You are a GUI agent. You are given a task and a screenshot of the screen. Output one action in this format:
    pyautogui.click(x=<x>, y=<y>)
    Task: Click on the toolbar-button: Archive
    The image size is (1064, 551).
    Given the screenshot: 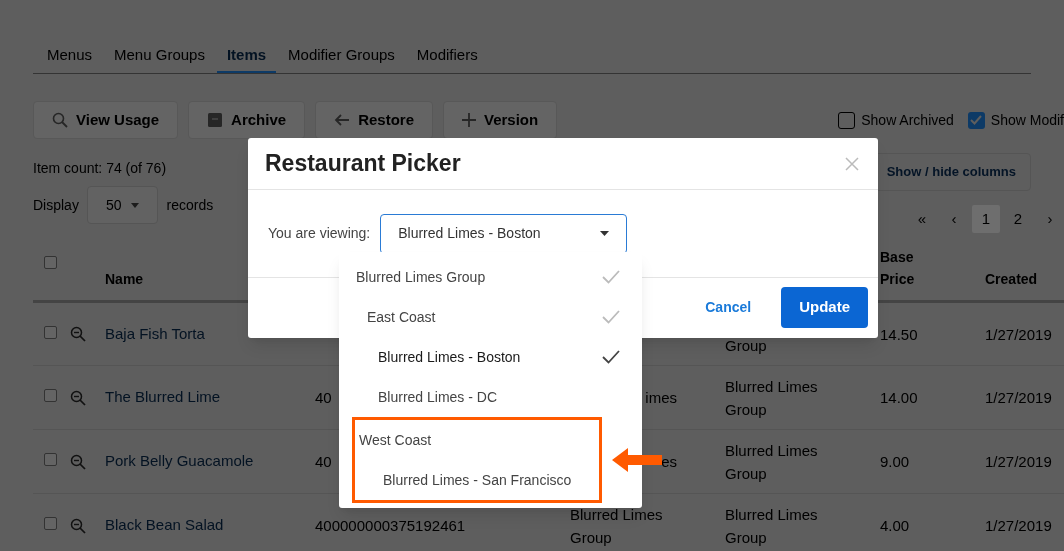 What is the action you would take?
    pyautogui.click(x=247, y=120)
    